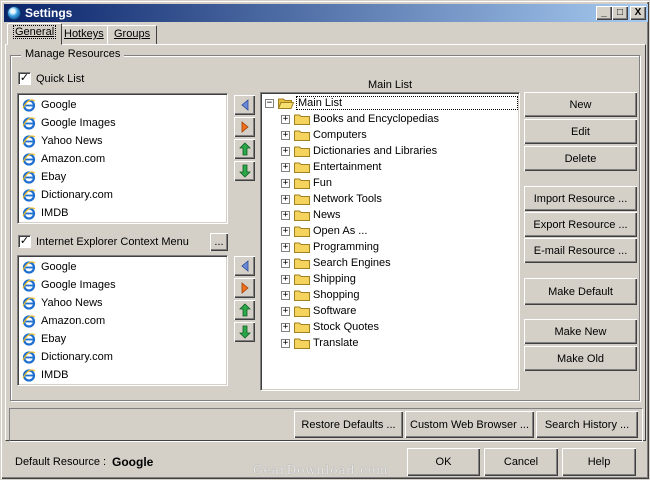 The image size is (650, 480). Describe the element at coordinates (24, 241) in the screenshot. I see `ie-context-checkbox: ✓` at that location.